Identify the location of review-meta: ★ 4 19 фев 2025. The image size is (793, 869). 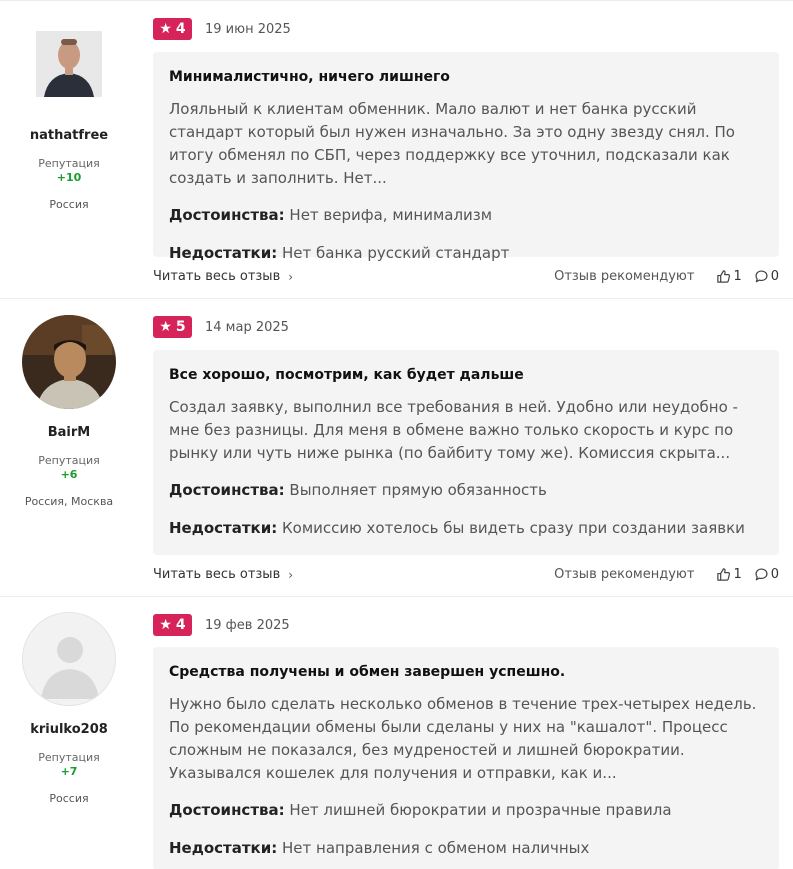
(221, 625).